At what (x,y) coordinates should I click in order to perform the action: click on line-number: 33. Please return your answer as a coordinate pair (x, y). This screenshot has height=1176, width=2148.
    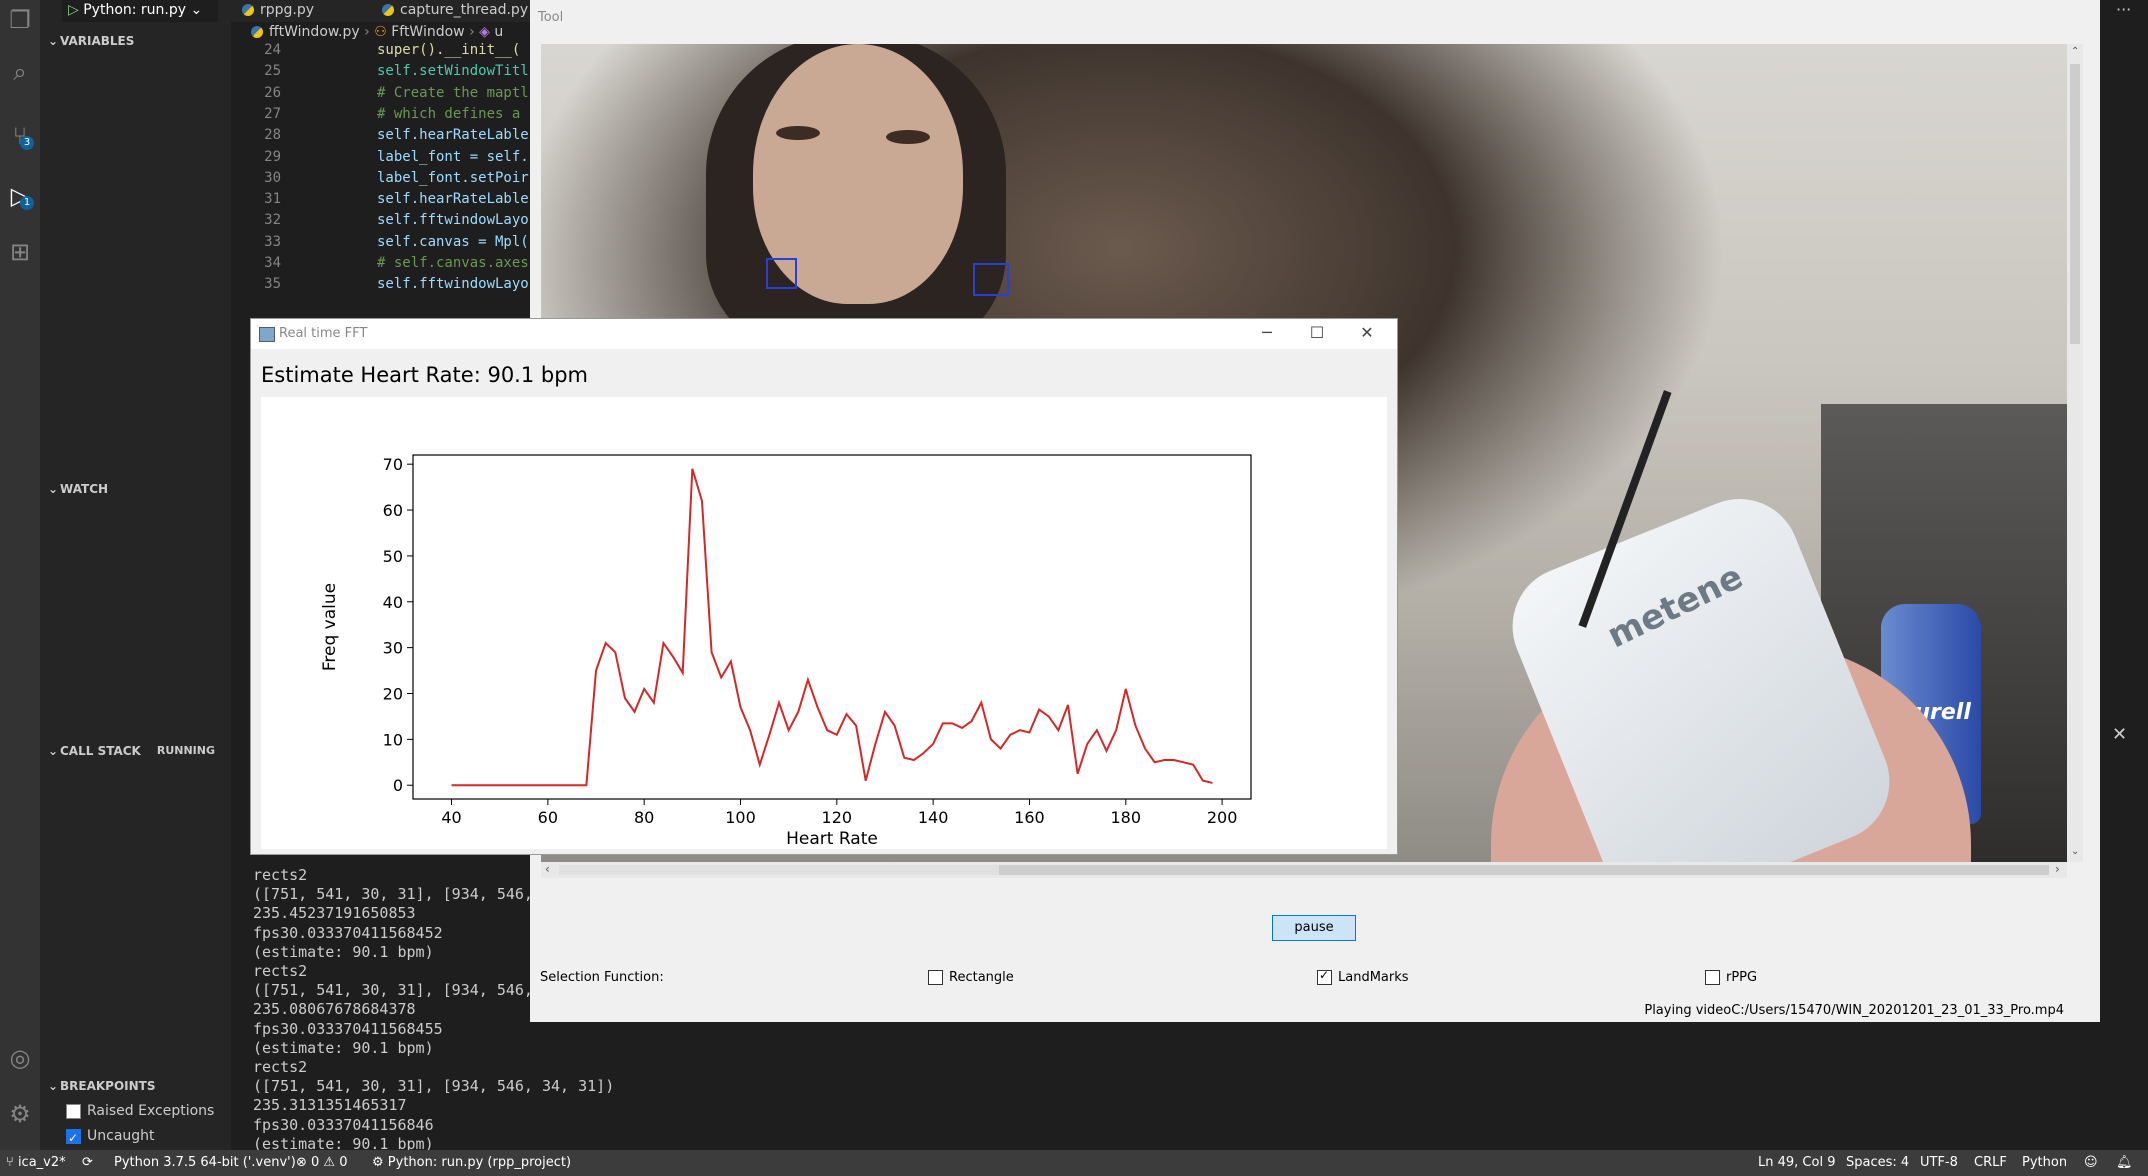
    Looking at the image, I should click on (272, 241).